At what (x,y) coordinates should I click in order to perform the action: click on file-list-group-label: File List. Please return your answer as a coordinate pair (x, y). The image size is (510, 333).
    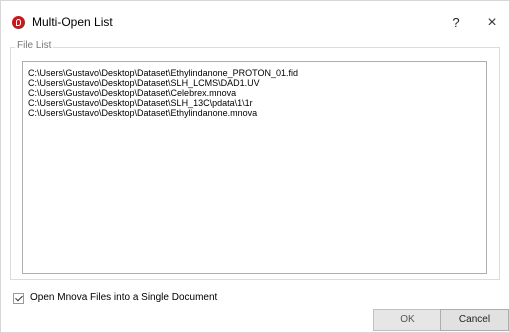
    Looking at the image, I should click on (34, 45).